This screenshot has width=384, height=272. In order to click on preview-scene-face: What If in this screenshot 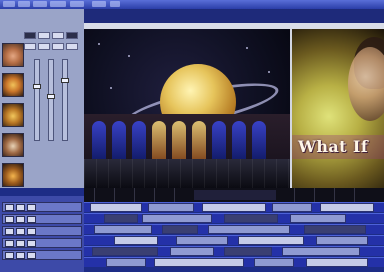, I will do `click(338, 108)`.